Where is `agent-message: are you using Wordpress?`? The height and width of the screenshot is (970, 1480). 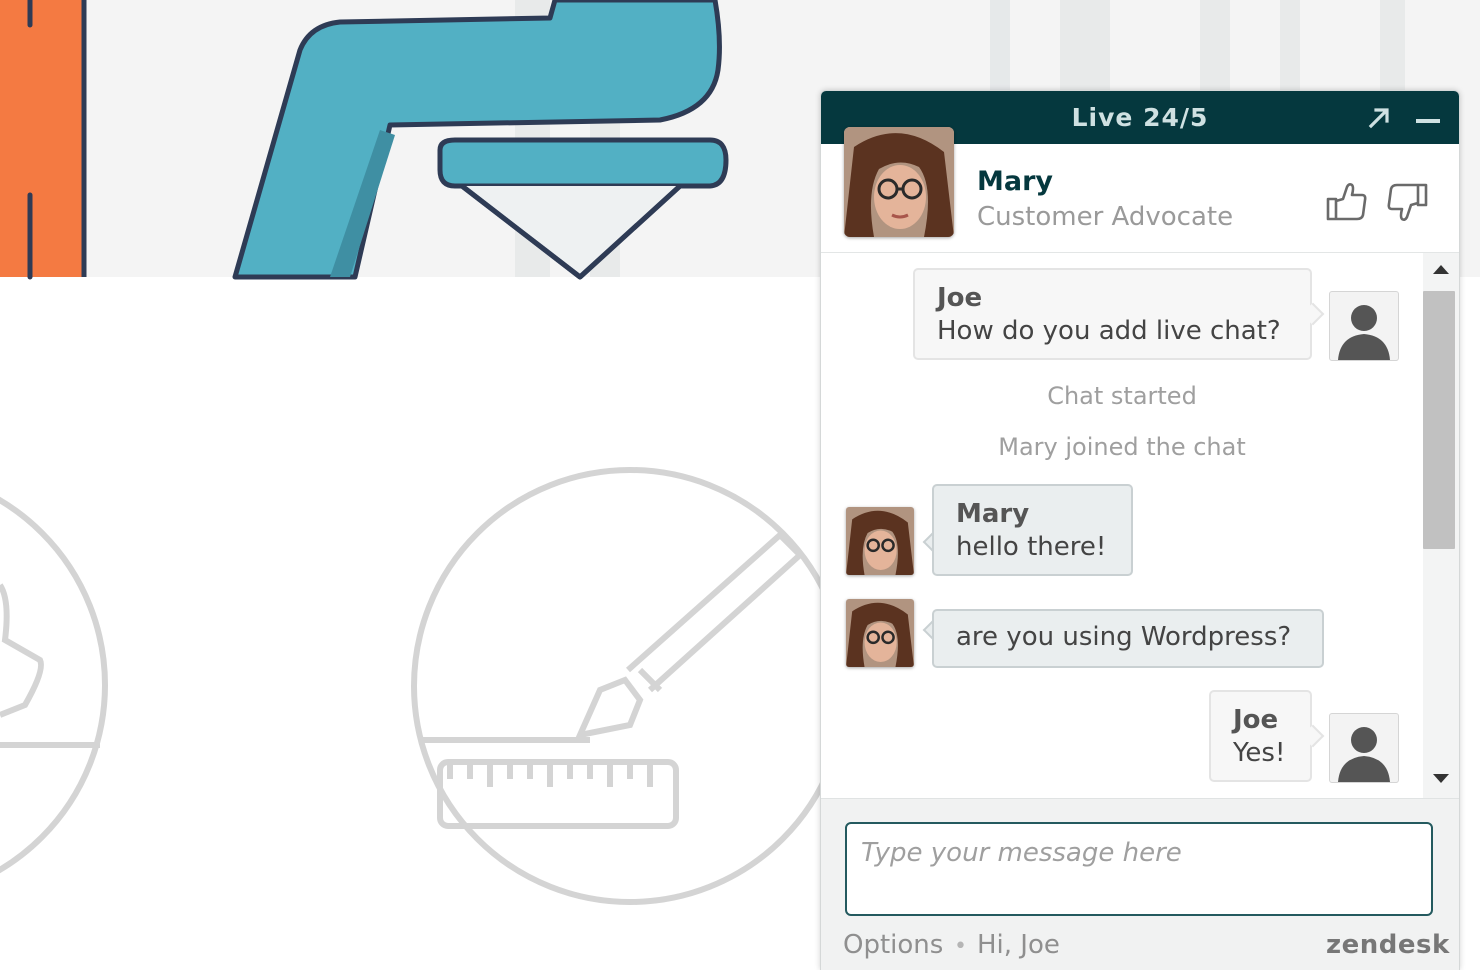
agent-message: are you using Wordpress? is located at coordinates (1128, 638).